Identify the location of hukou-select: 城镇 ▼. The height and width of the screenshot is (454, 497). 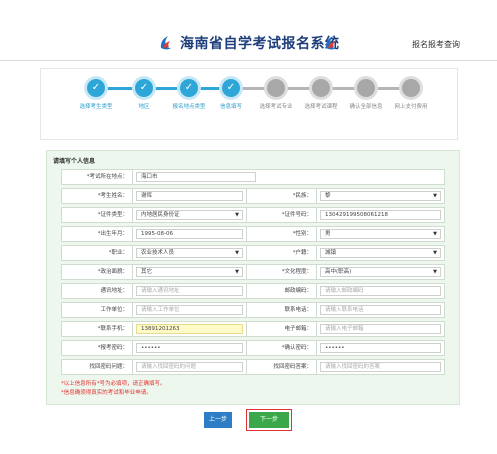
(380, 253).